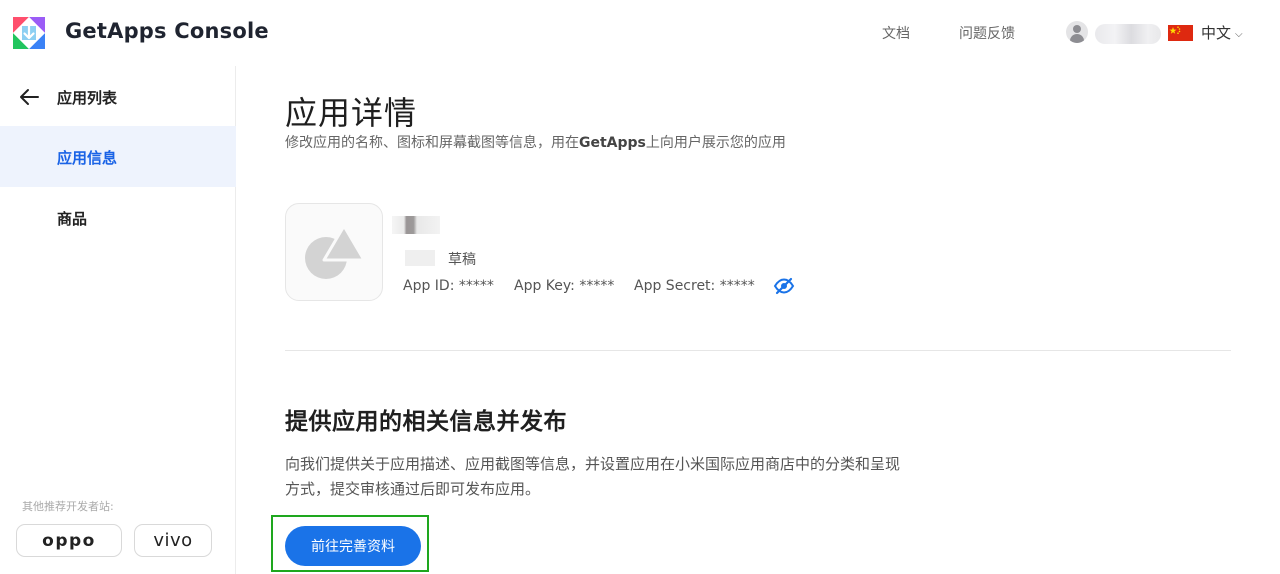  What do you see at coordinates (1128, 34) in the screenshot?
I see `username-redacted` at bounding box center [1128, 34].